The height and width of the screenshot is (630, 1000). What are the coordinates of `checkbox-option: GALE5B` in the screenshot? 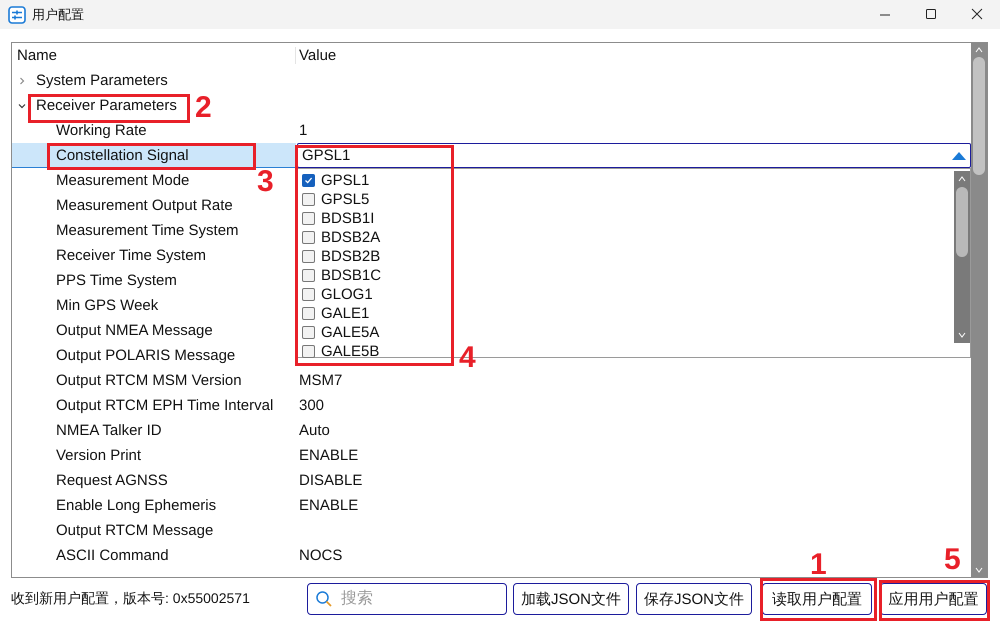 It's located at (339, 351).